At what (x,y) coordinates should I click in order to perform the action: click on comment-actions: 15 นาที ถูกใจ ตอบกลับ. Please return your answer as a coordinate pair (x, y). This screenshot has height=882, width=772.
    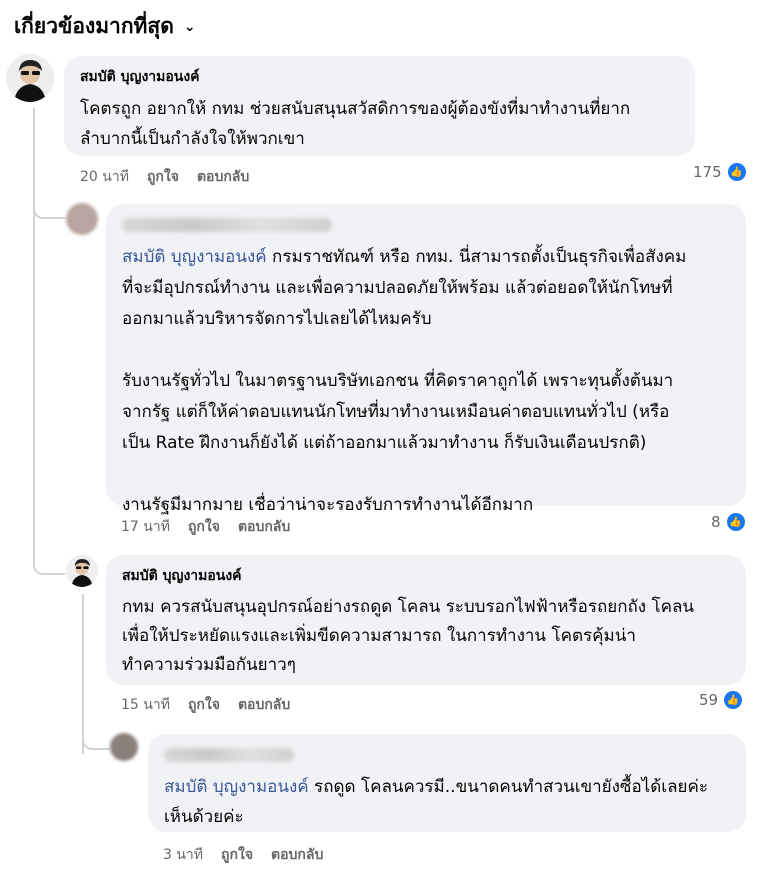
    Looking at the image, I should click on (205, 705).